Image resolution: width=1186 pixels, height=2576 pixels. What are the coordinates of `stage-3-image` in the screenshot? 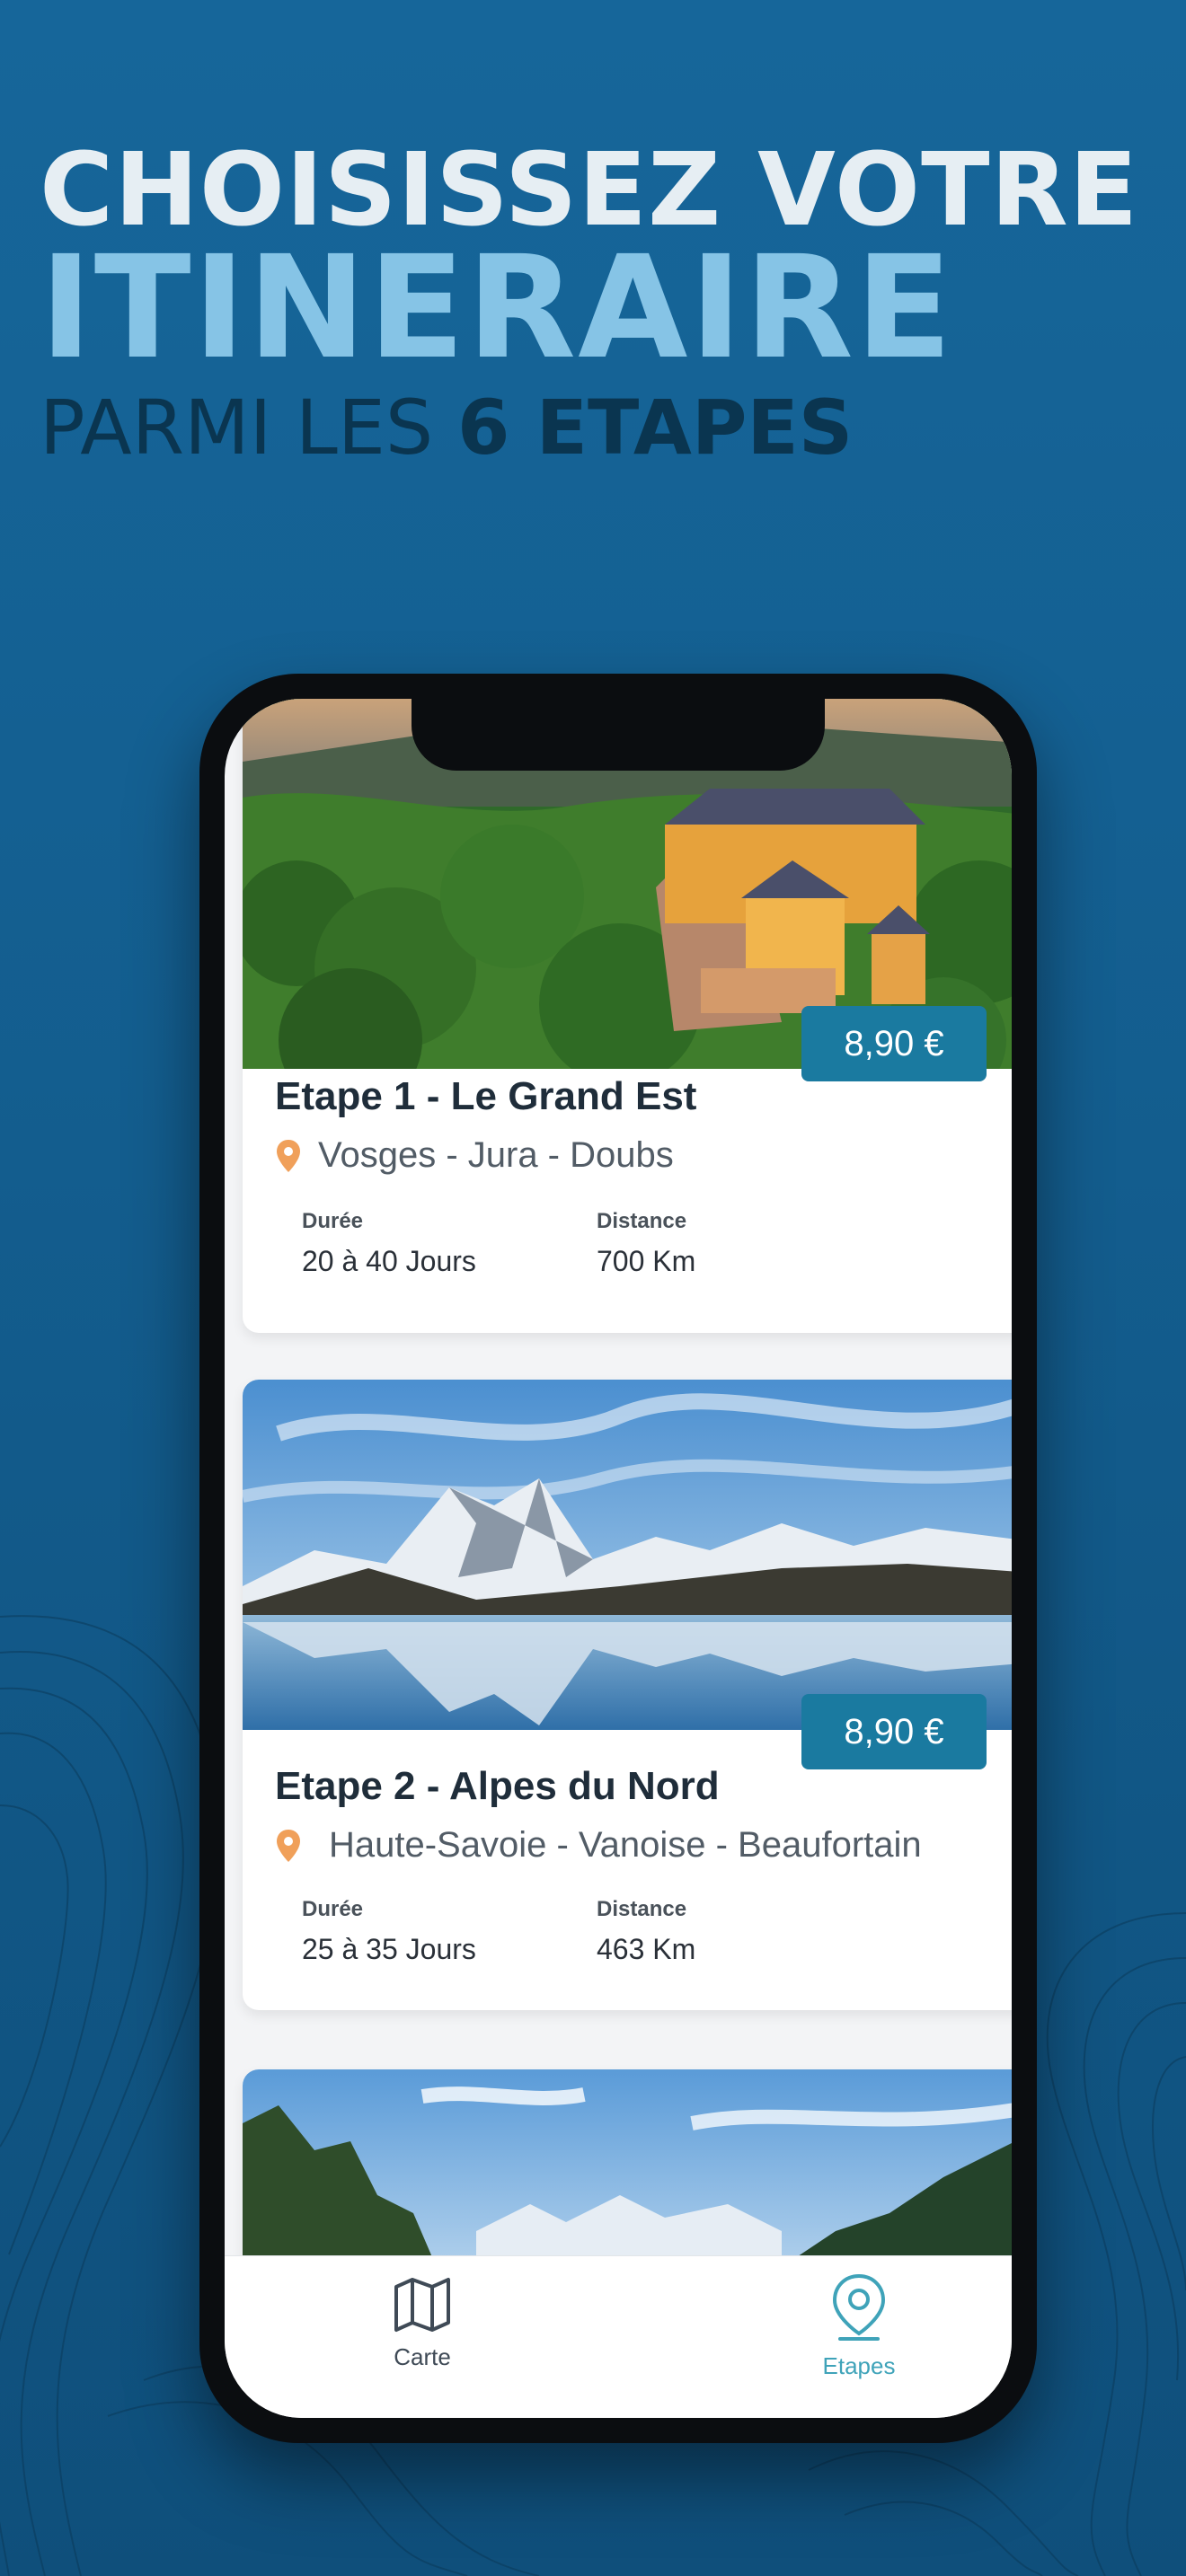 It's located at (627, 2162).